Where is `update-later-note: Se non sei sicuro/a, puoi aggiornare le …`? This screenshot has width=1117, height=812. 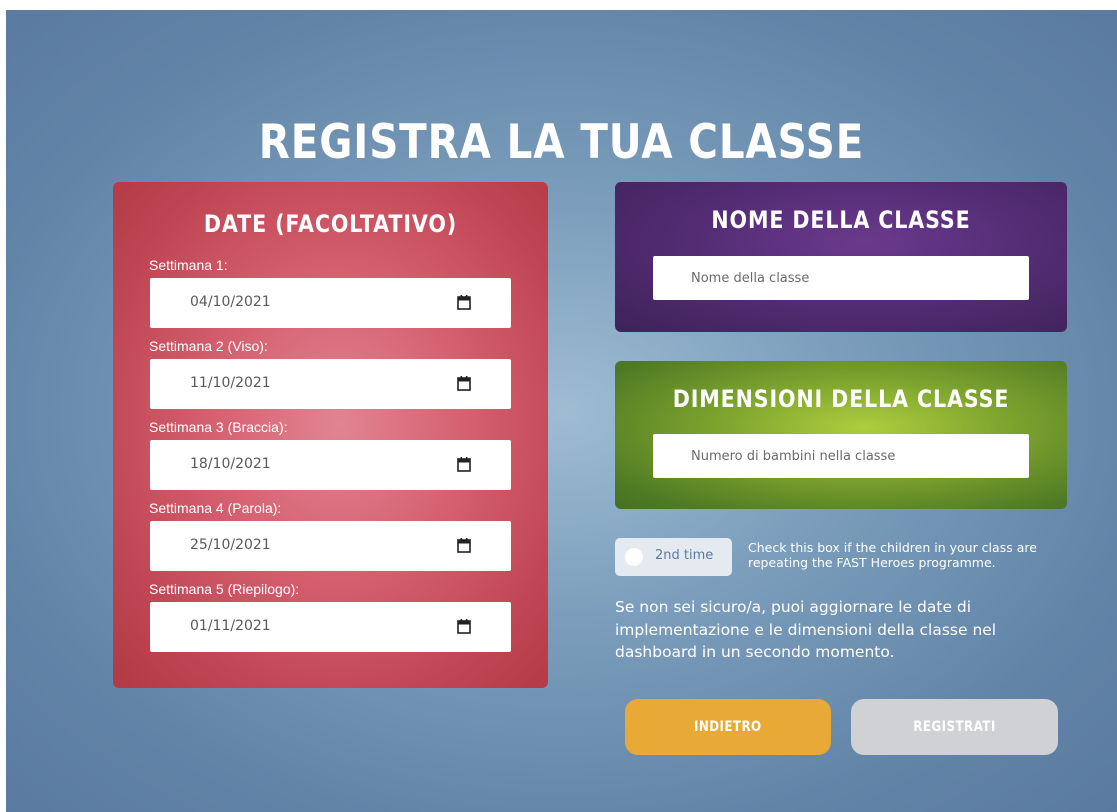
update-later-note: Se non sei sicuro/a, puoi aggiornare le … is located at coordinates (806, 629).